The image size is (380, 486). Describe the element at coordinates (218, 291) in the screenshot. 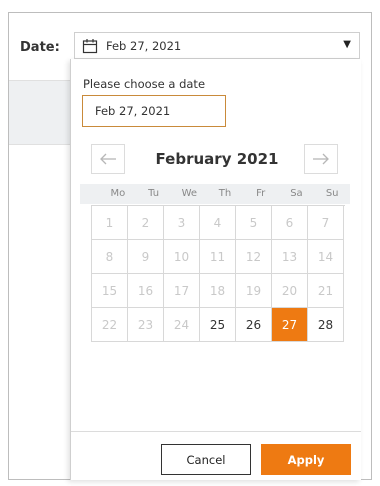

I see `calendar-day: 18` at that location.